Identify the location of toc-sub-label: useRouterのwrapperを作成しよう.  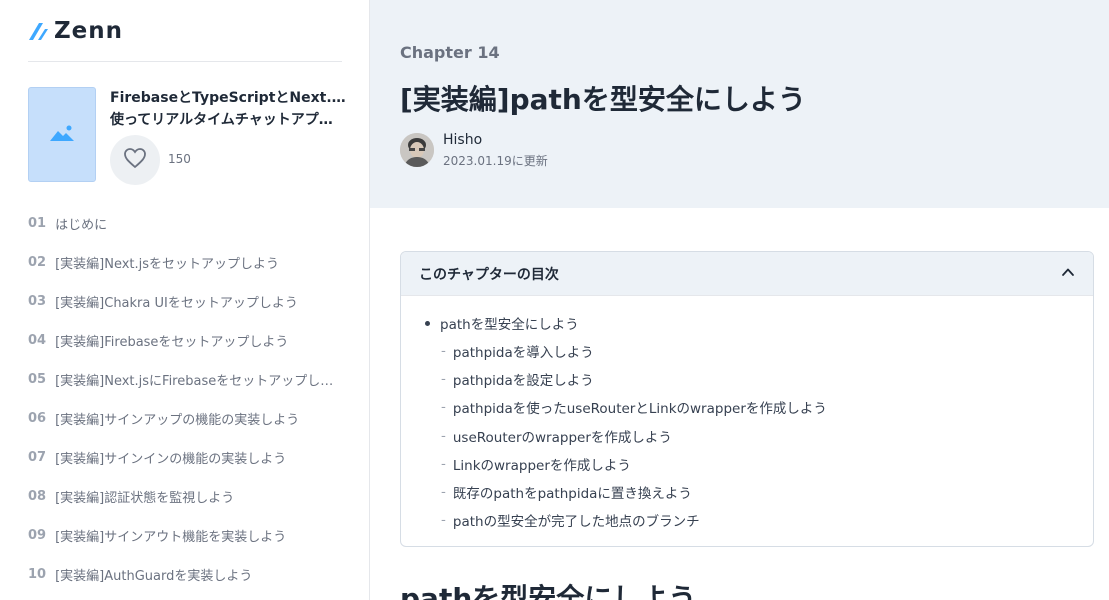
(562, 437).